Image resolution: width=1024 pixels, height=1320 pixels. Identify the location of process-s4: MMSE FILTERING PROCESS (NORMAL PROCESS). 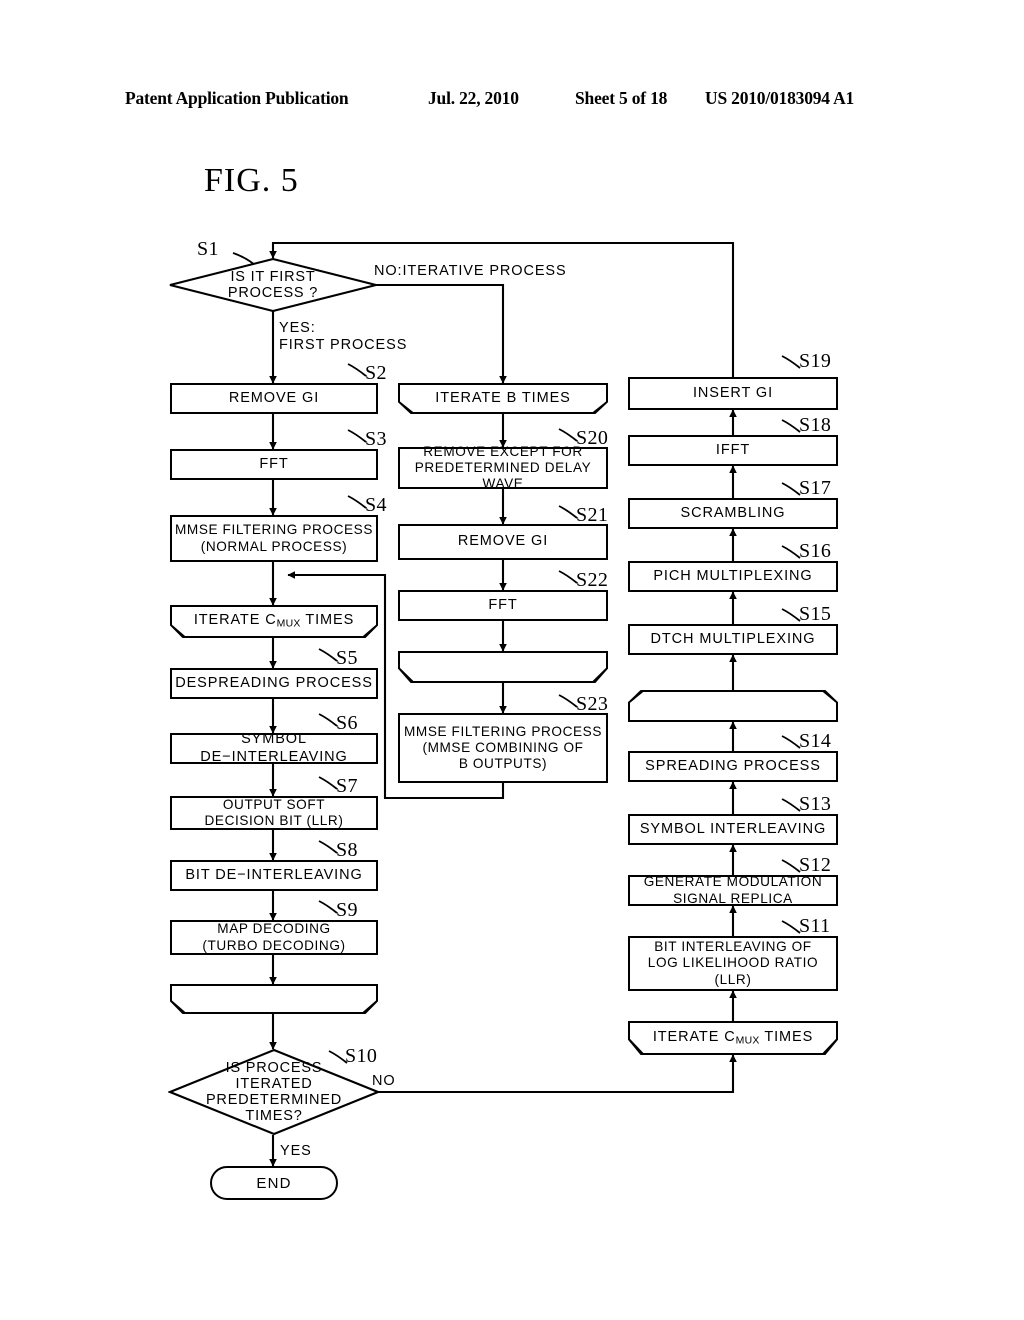
(274, 538).